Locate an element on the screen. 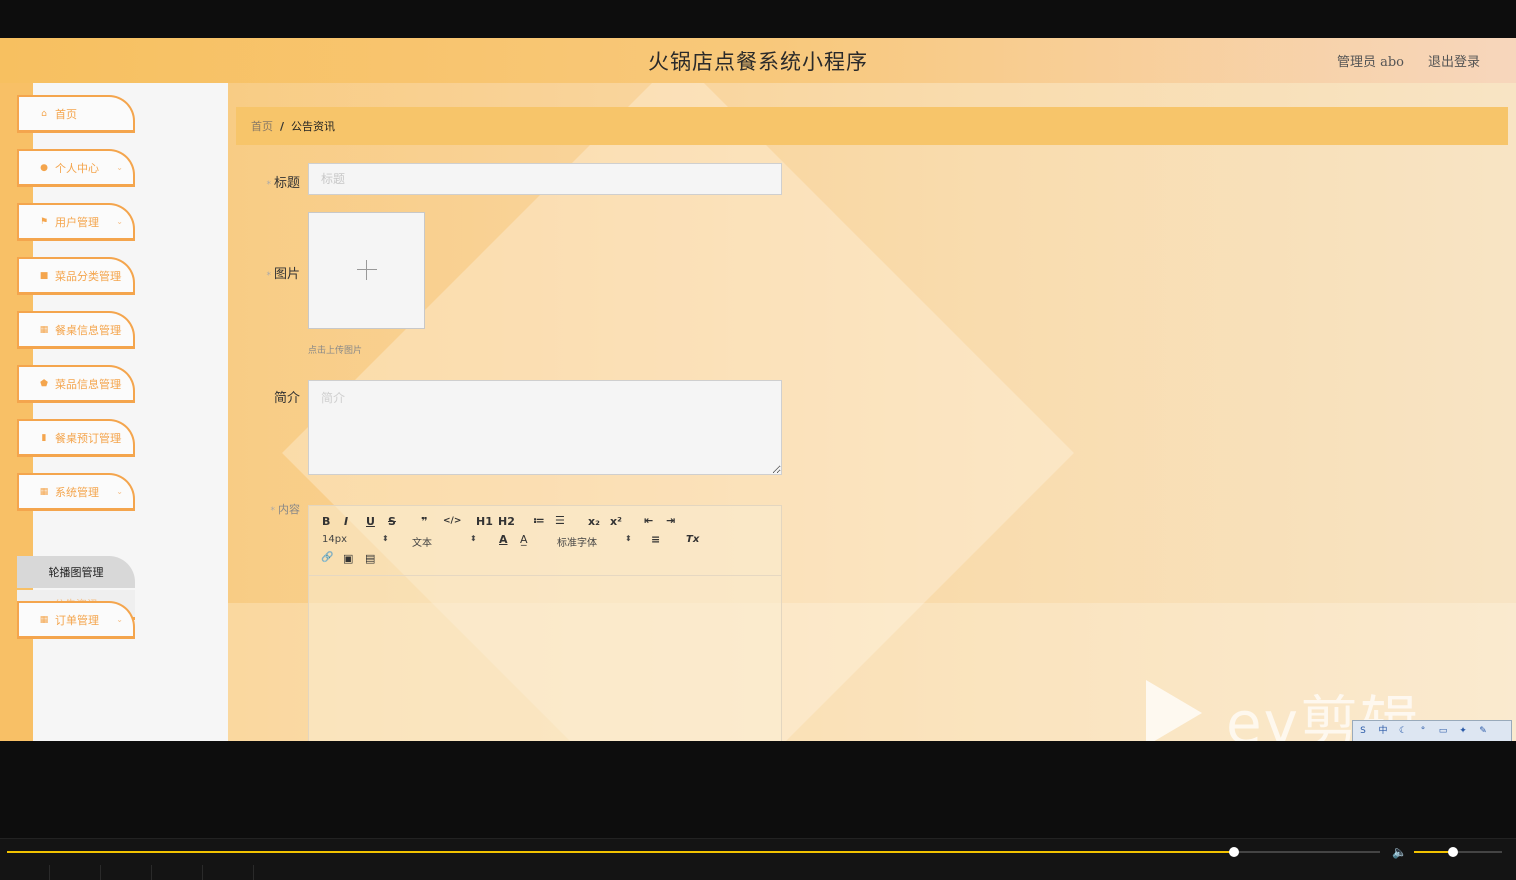  plus-icon is located at coordinates (367, 270).